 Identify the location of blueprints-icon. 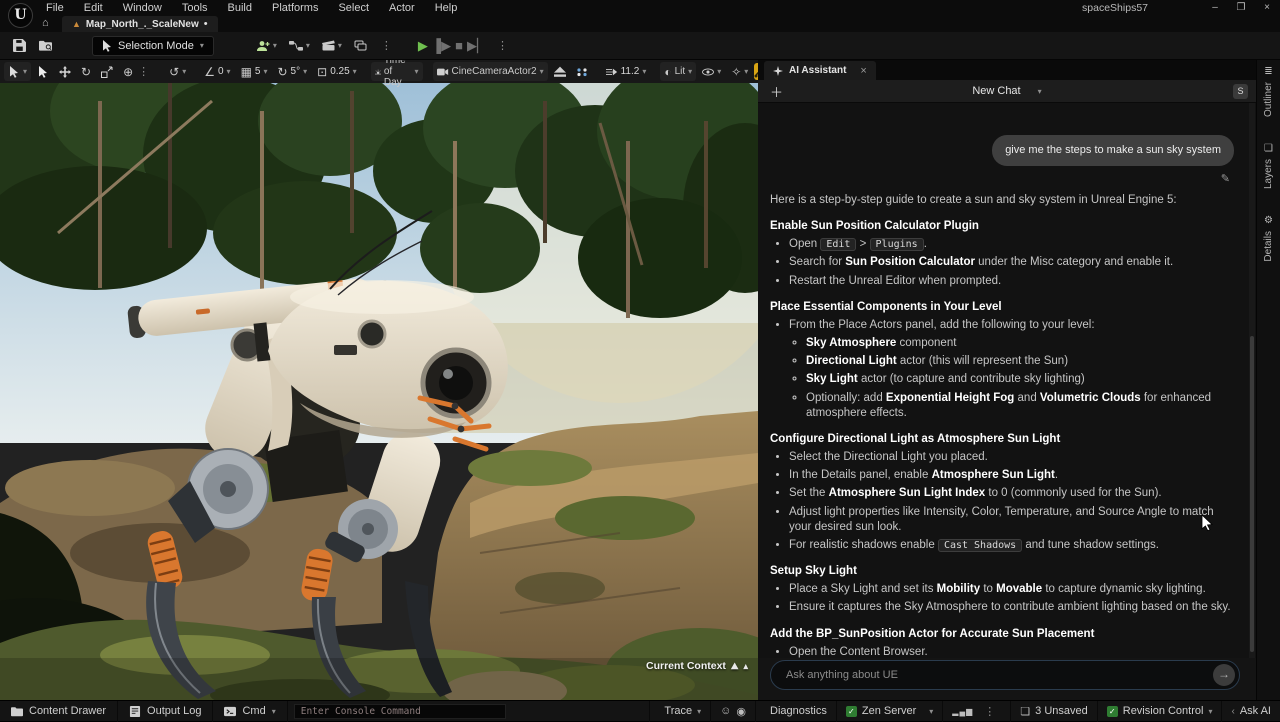
(295, 45).